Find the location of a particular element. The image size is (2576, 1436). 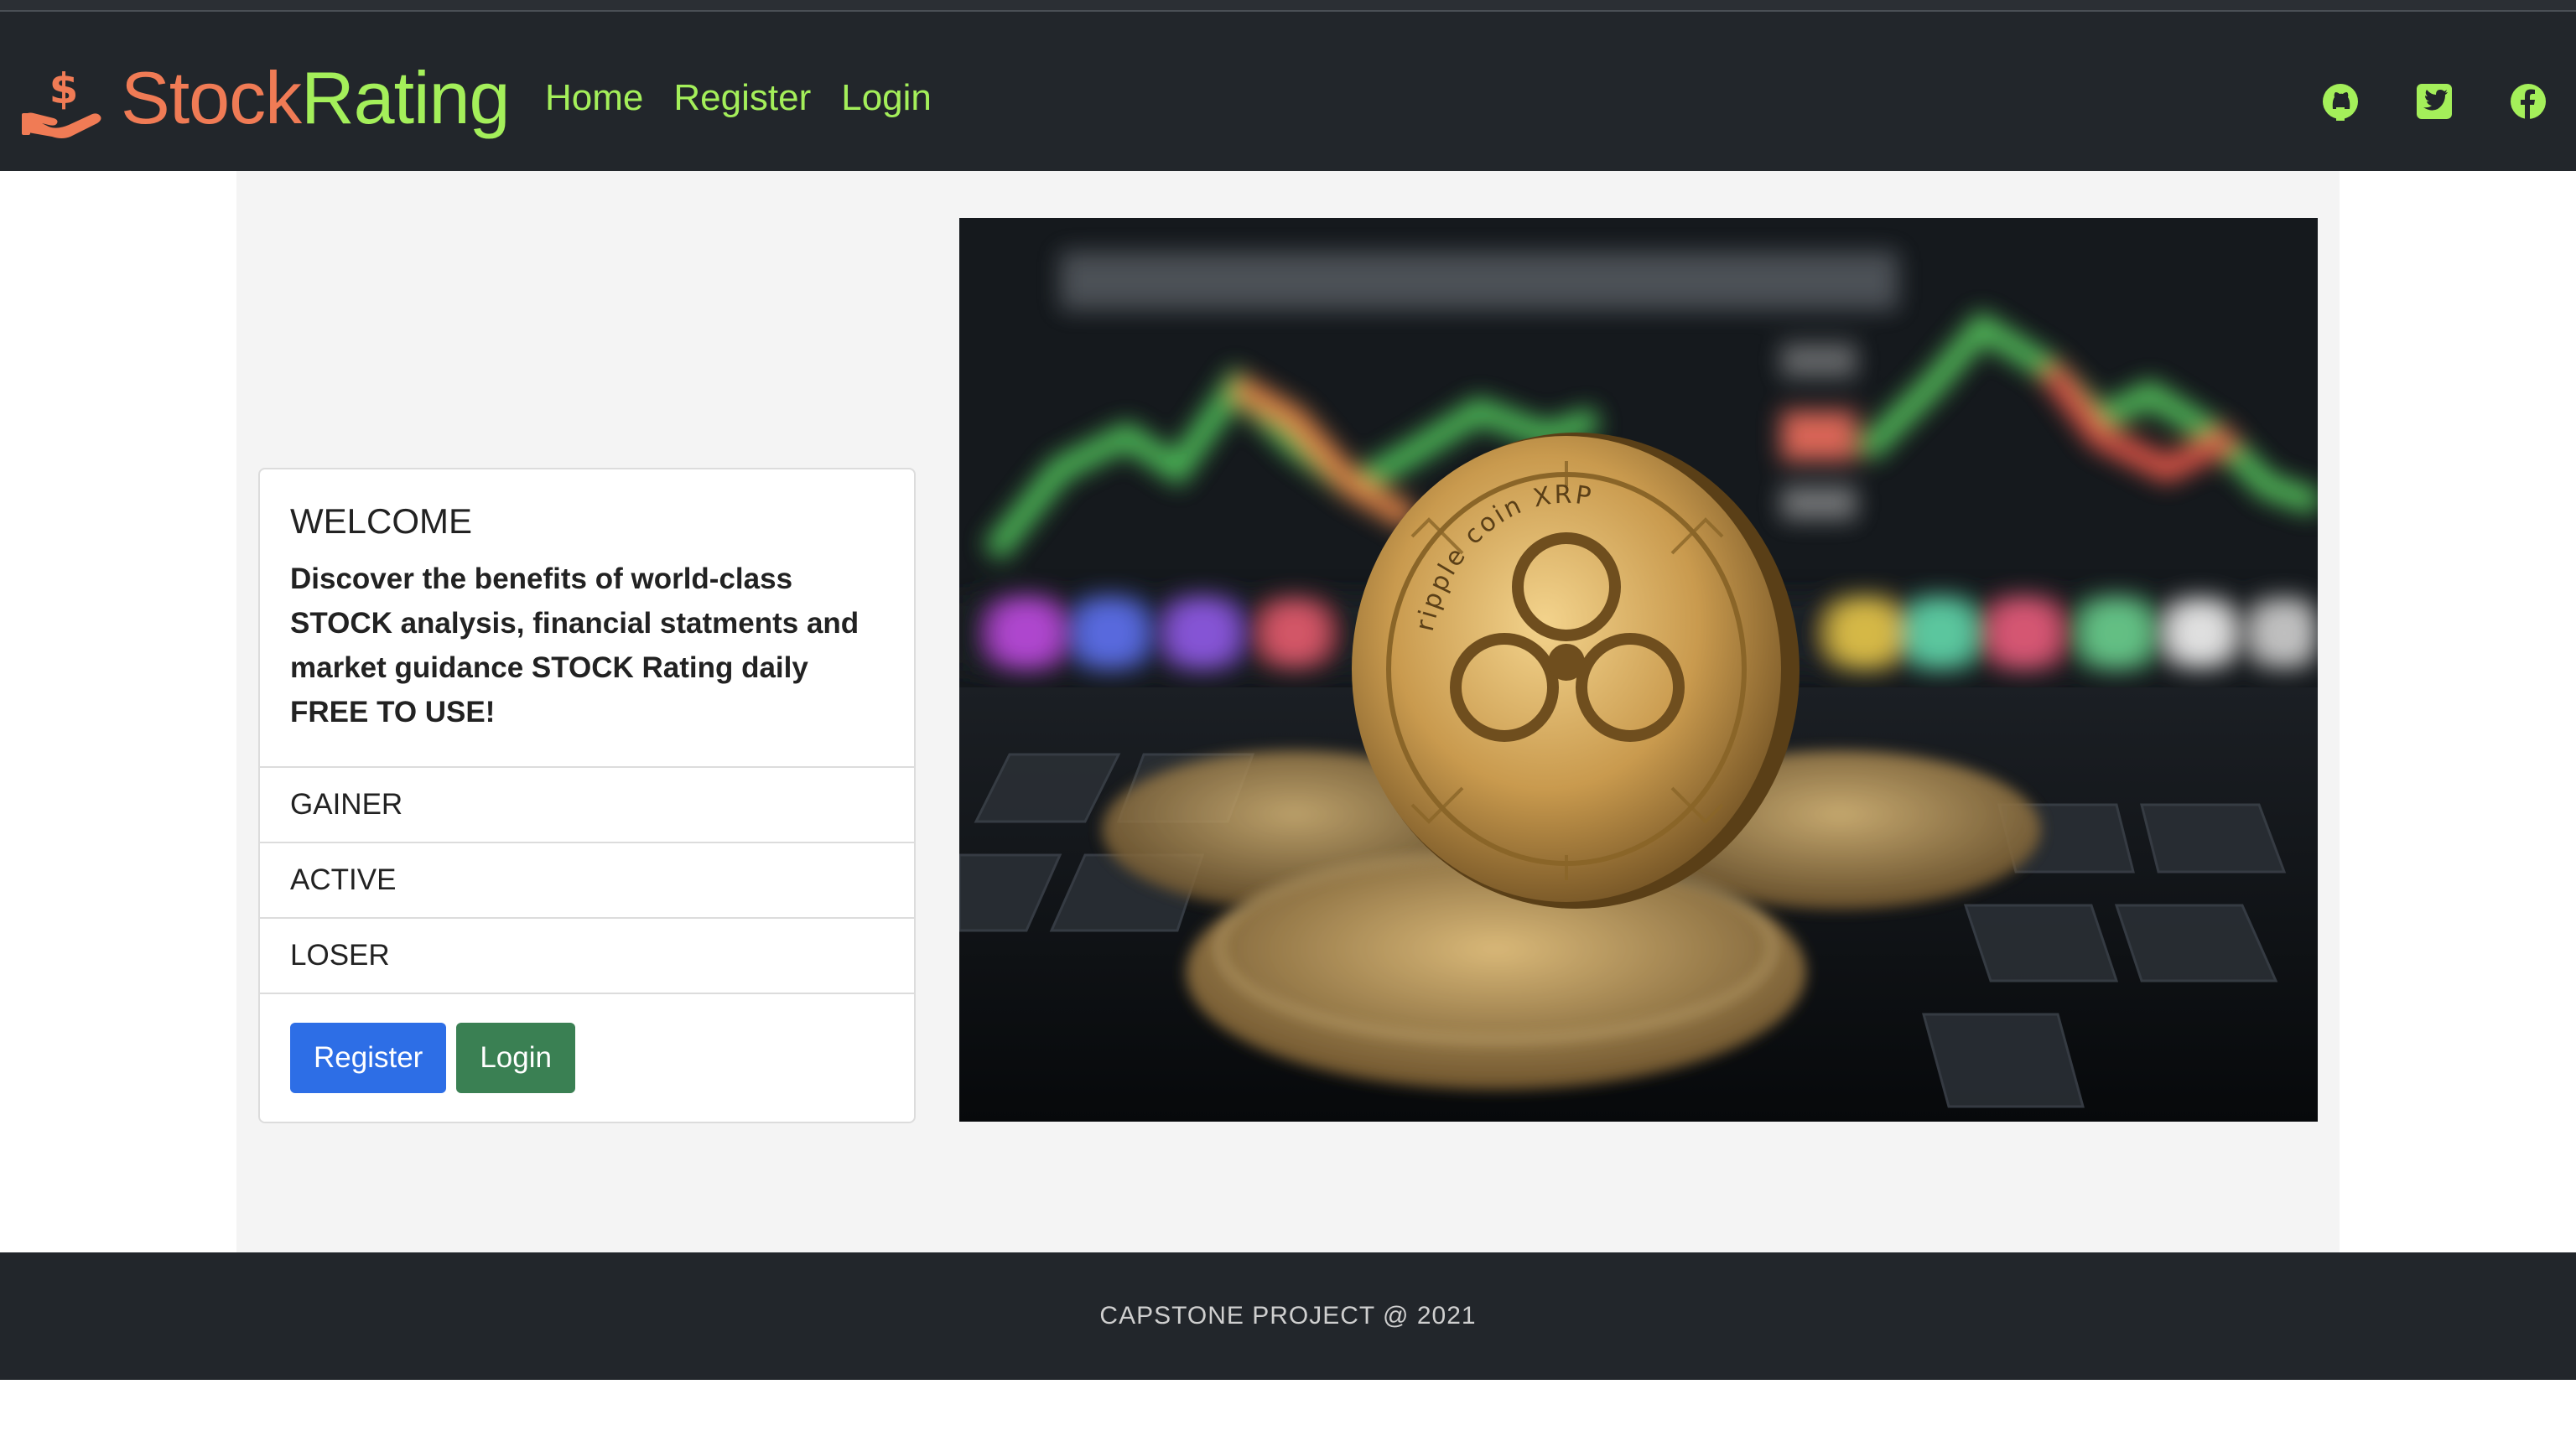

github-icon is located at coordinates (2340, 101).